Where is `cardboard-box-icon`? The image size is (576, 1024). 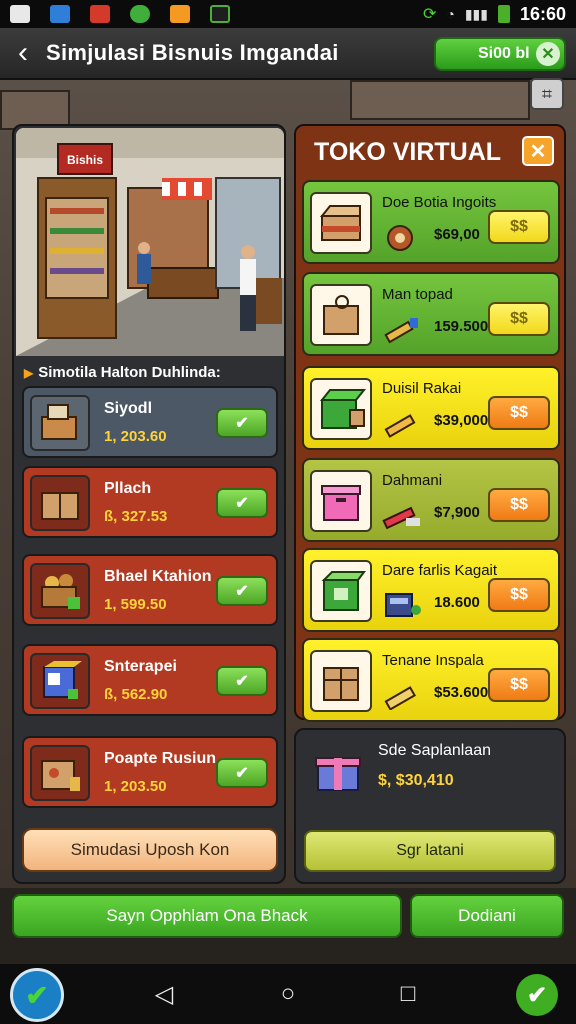 cardboard-box-icon is located at coordinates (341, 681).